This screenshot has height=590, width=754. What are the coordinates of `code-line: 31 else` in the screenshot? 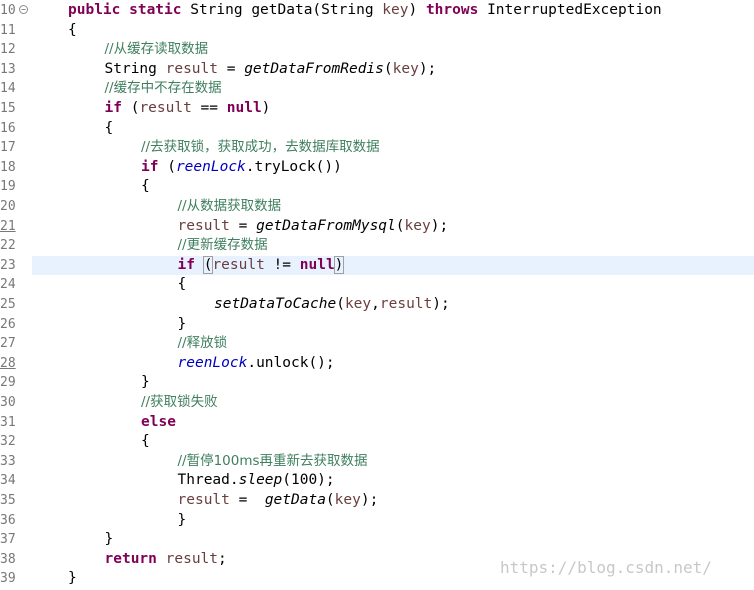 It's located at (377, 423).